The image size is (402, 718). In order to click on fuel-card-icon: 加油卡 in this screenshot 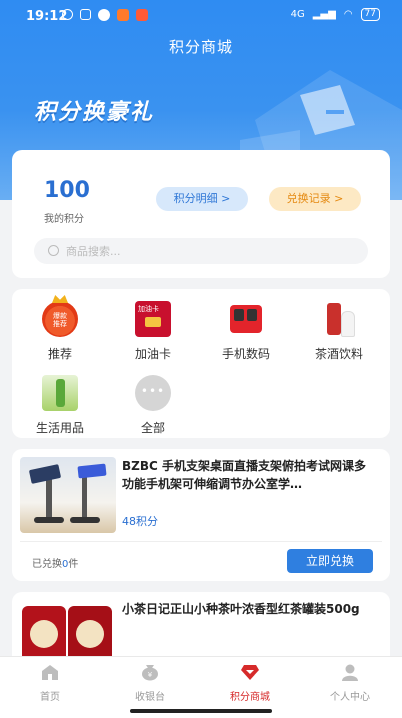, I will do `click(153, 319)`.